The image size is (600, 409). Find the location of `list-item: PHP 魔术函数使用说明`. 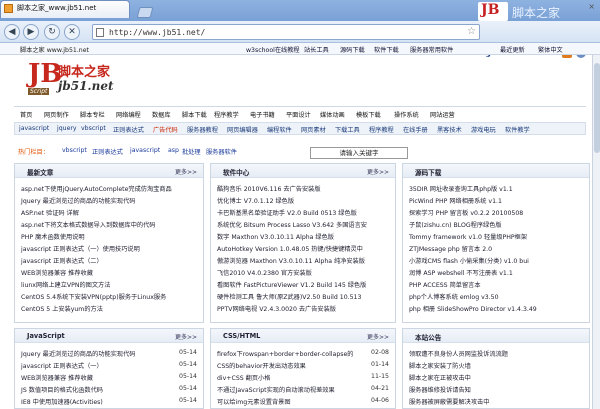

list-item: PHP 魔术函数使用说明 is located at coordinates (53, 236).